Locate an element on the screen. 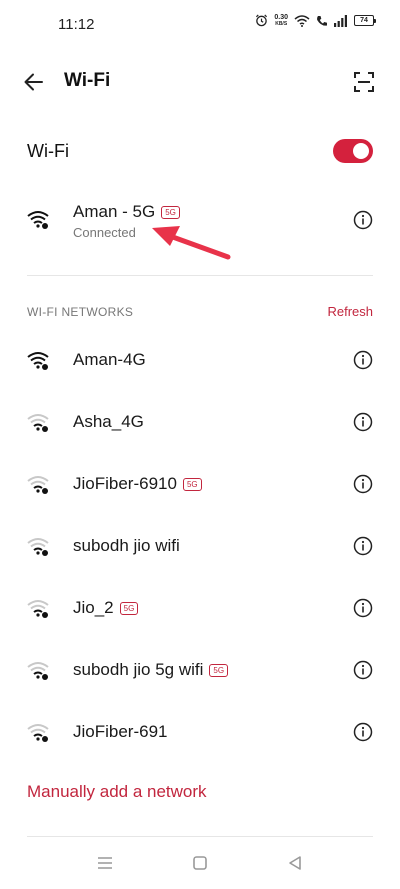 The width and height of the screenshot is (400, 889). network-name: Jio_2 is located at coordinates (93, 607).